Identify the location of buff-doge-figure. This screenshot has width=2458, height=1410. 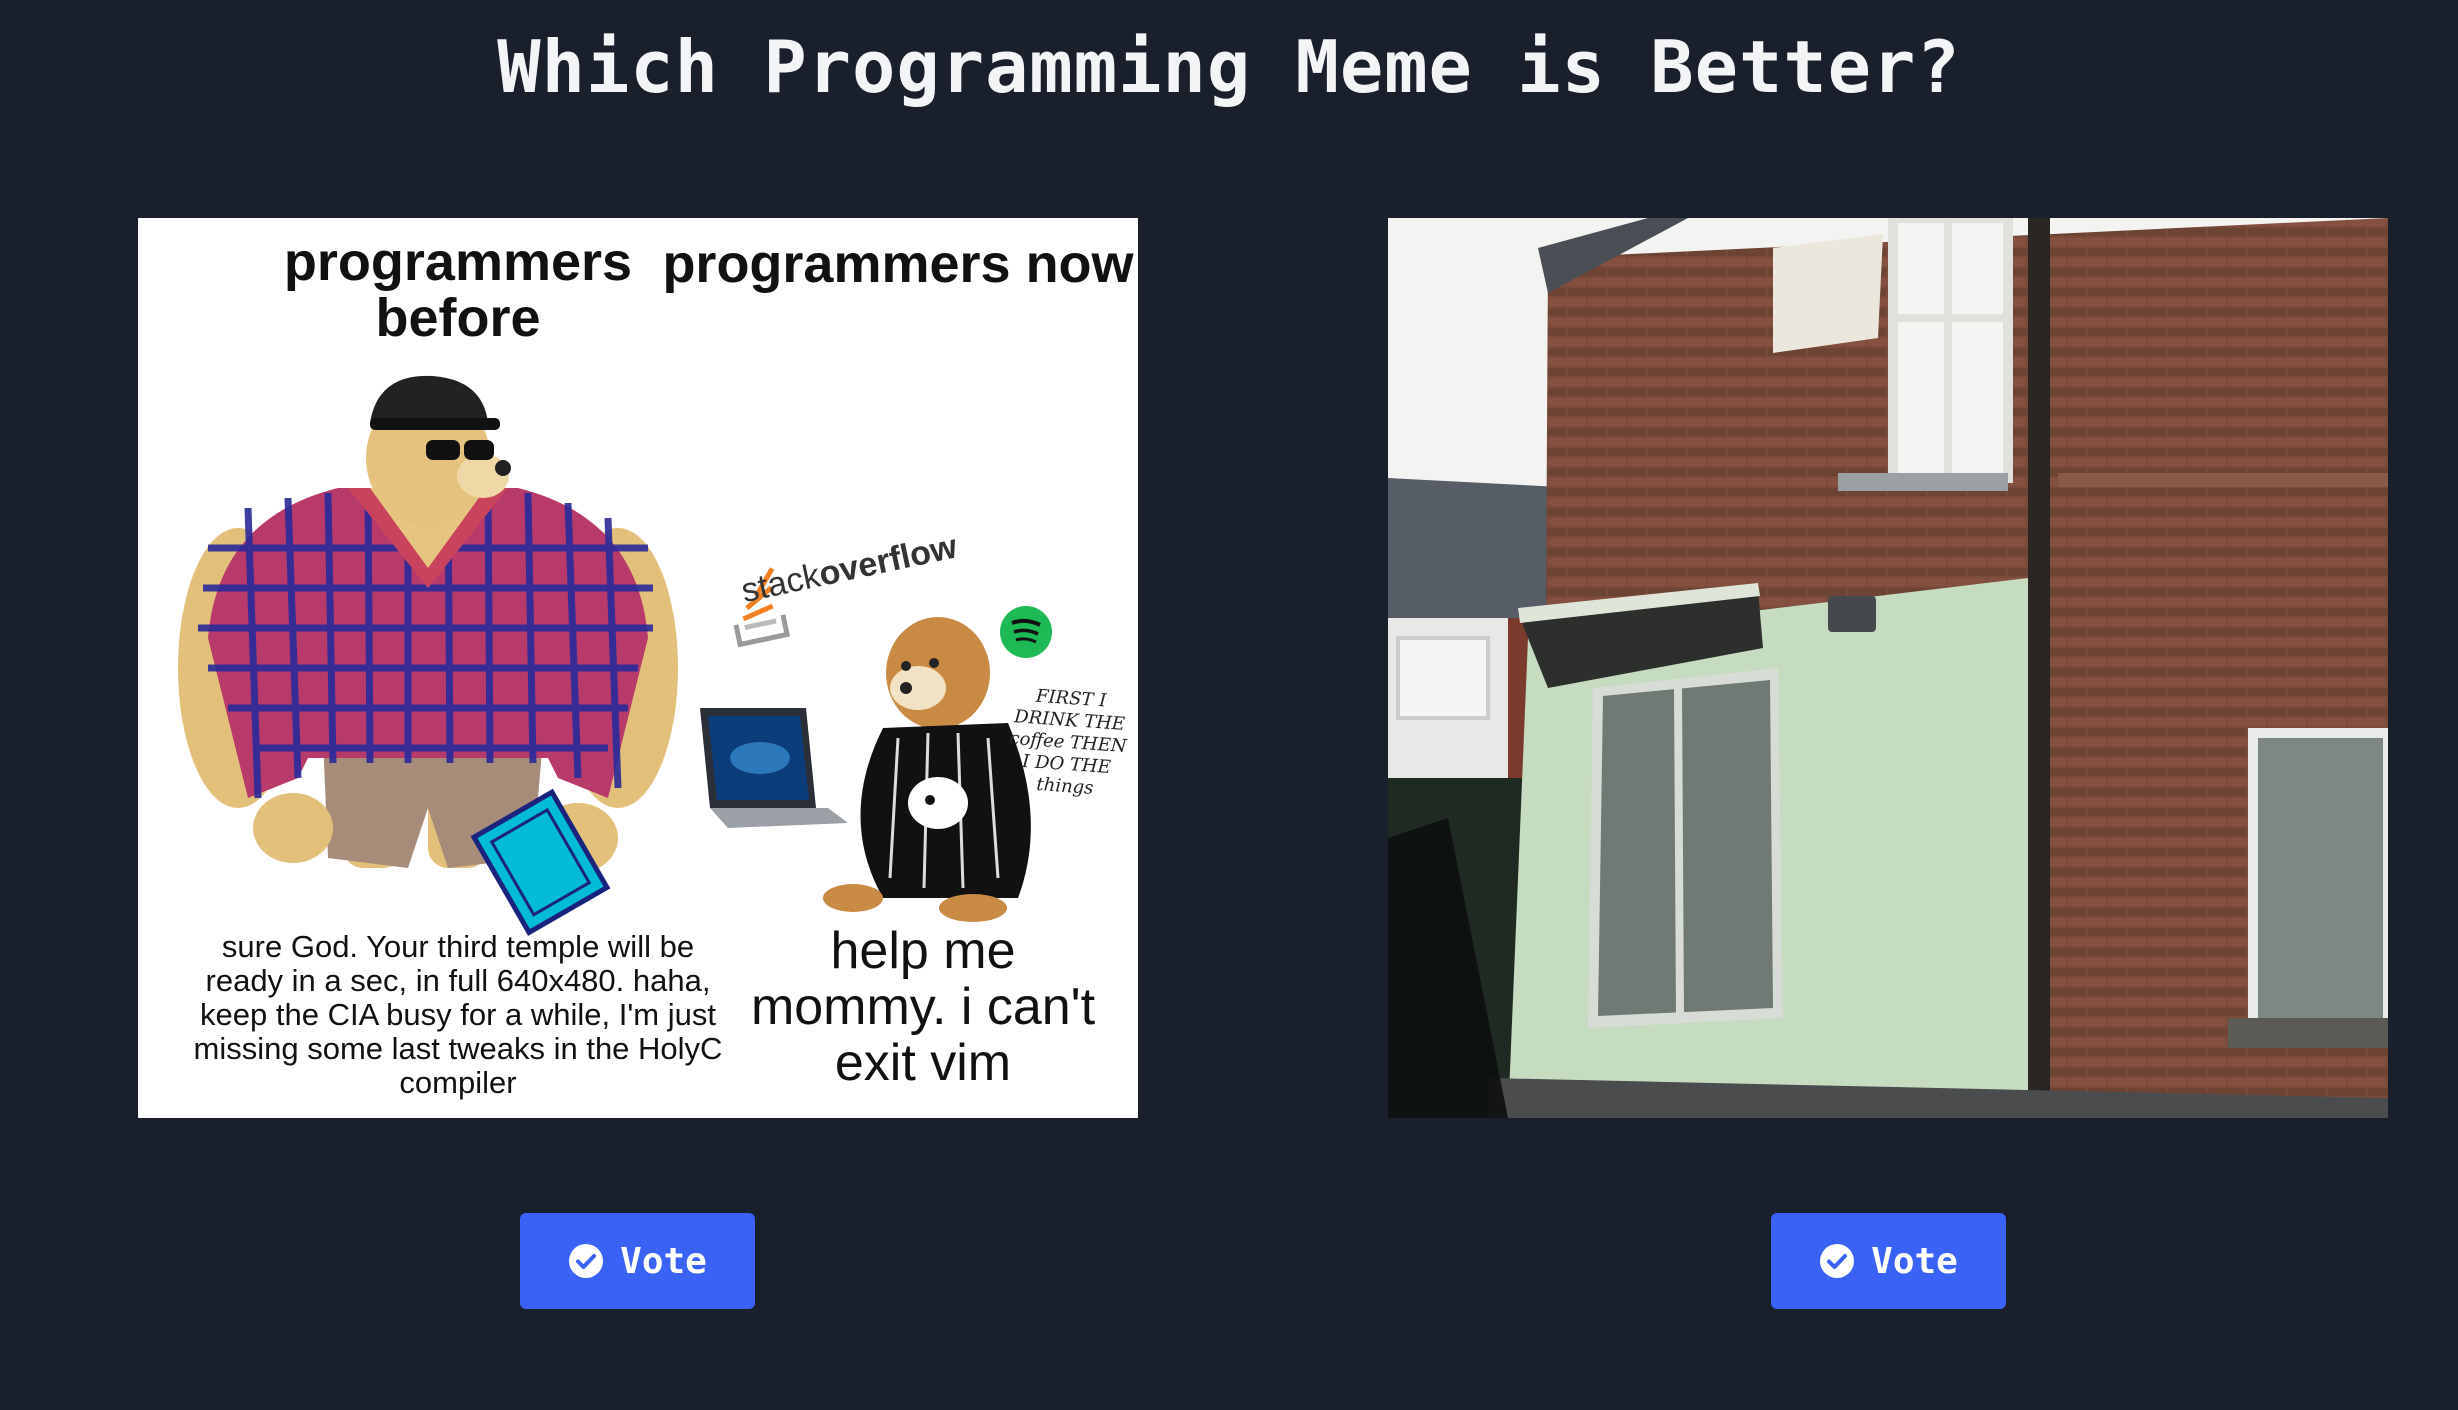
(428, 655).